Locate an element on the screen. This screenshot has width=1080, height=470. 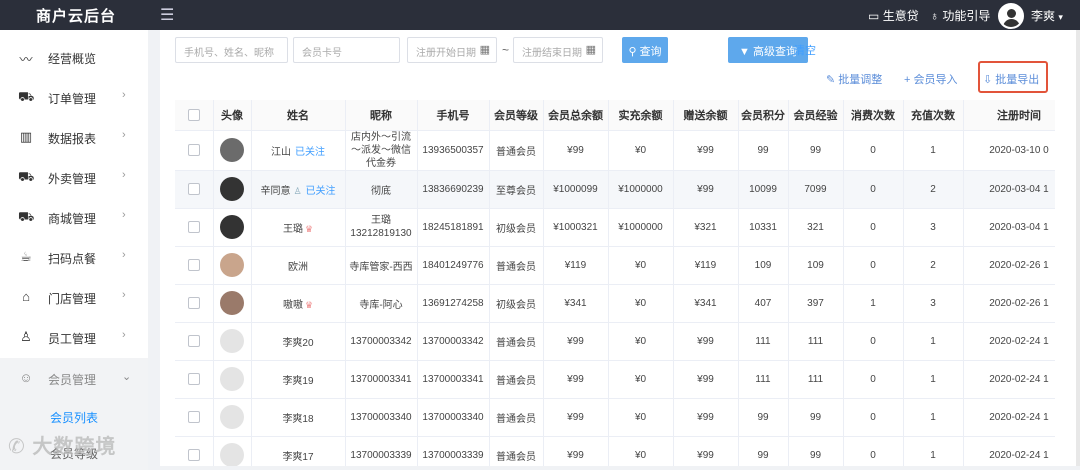
sidebar-item-mall: ⛟ 商城管理 › is located at coordinates (74, 217).